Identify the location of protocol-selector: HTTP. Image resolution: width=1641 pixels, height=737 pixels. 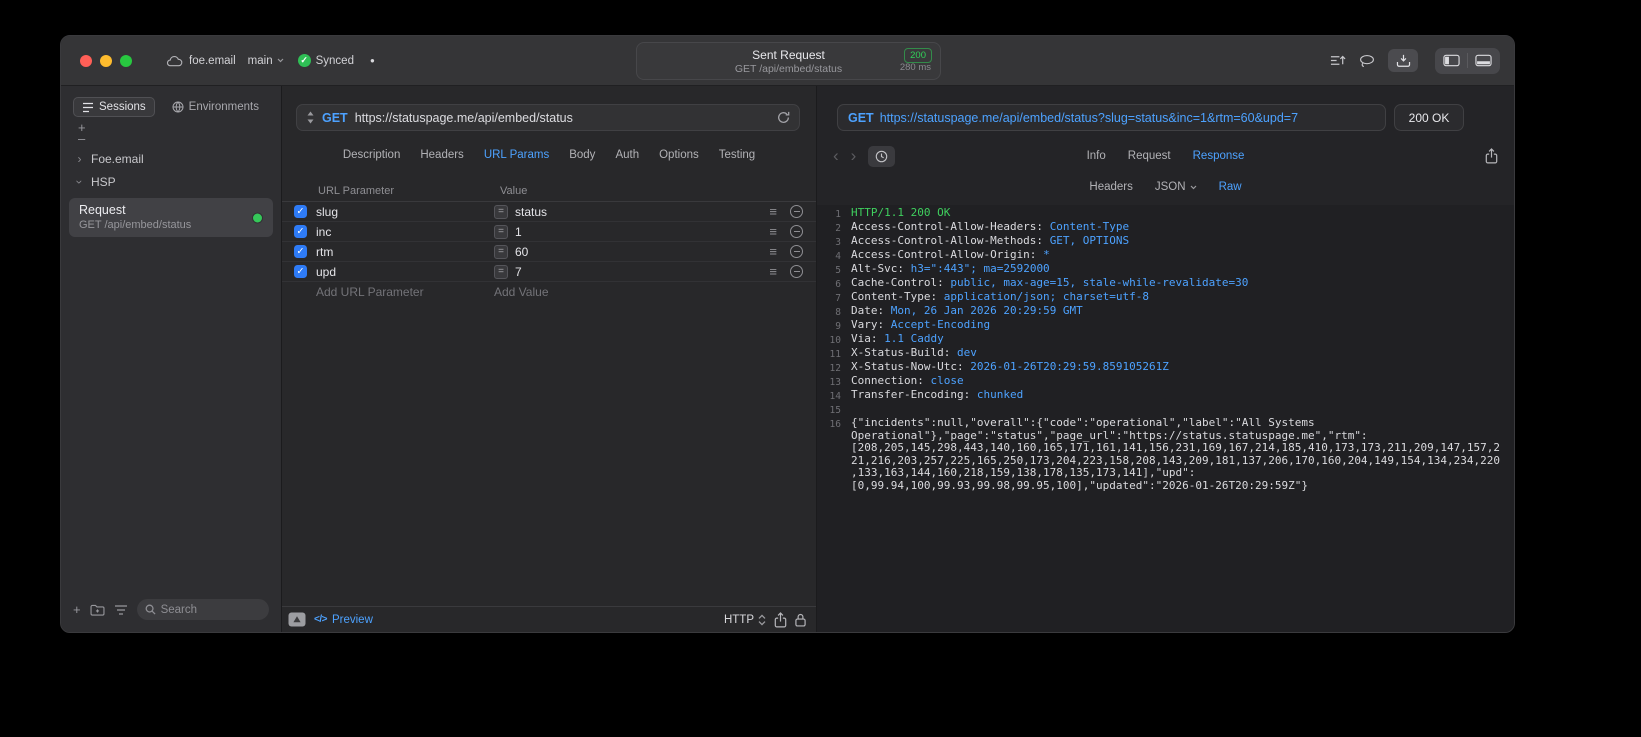
(745, 620).